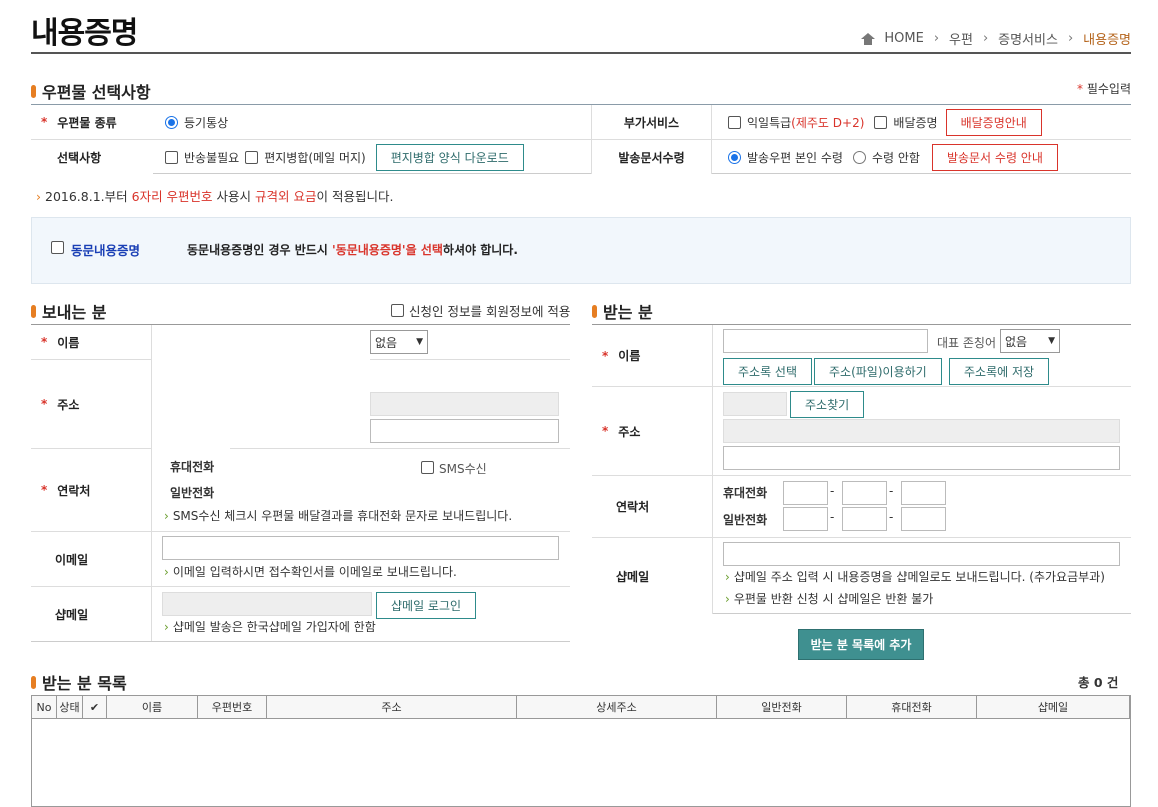 Image resolution: width=1158 pixels, height=807 pixels. What do you see at coordinates (68, 311) in the screenshot?
I see `sender-title: 보내는 분` at bounding box center [68, 311].